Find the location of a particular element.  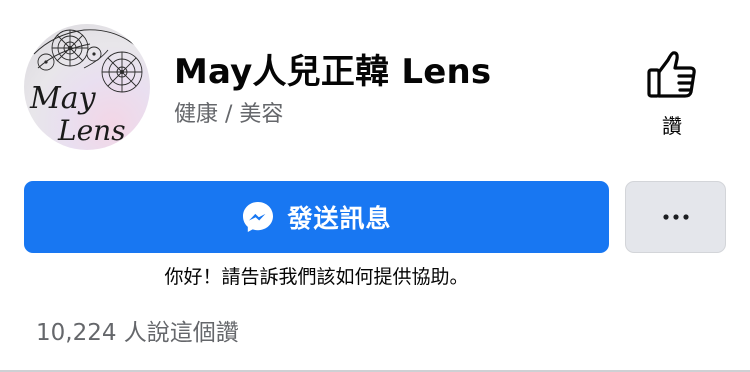

avatar-script-lens: Lens is located at coordinates (91, 130).